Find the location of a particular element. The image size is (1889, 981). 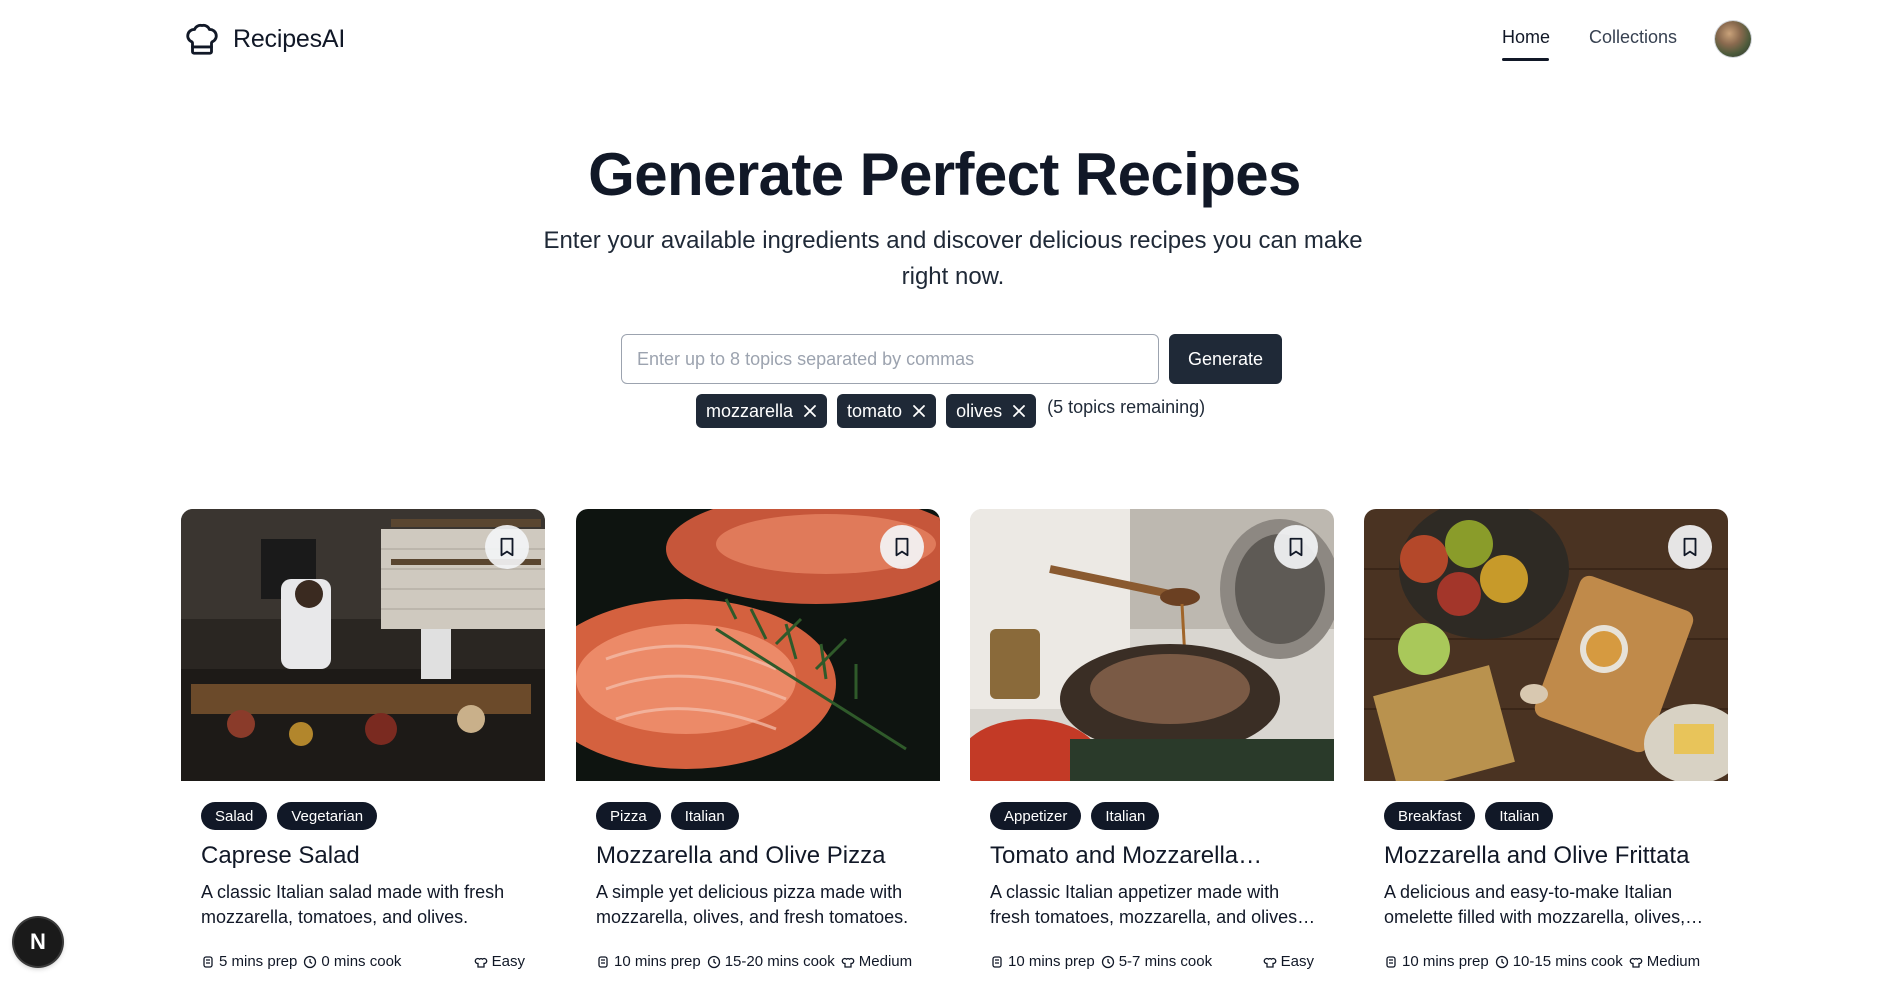

nav-collections-link: Collections is located at coordinates (1633, 37).